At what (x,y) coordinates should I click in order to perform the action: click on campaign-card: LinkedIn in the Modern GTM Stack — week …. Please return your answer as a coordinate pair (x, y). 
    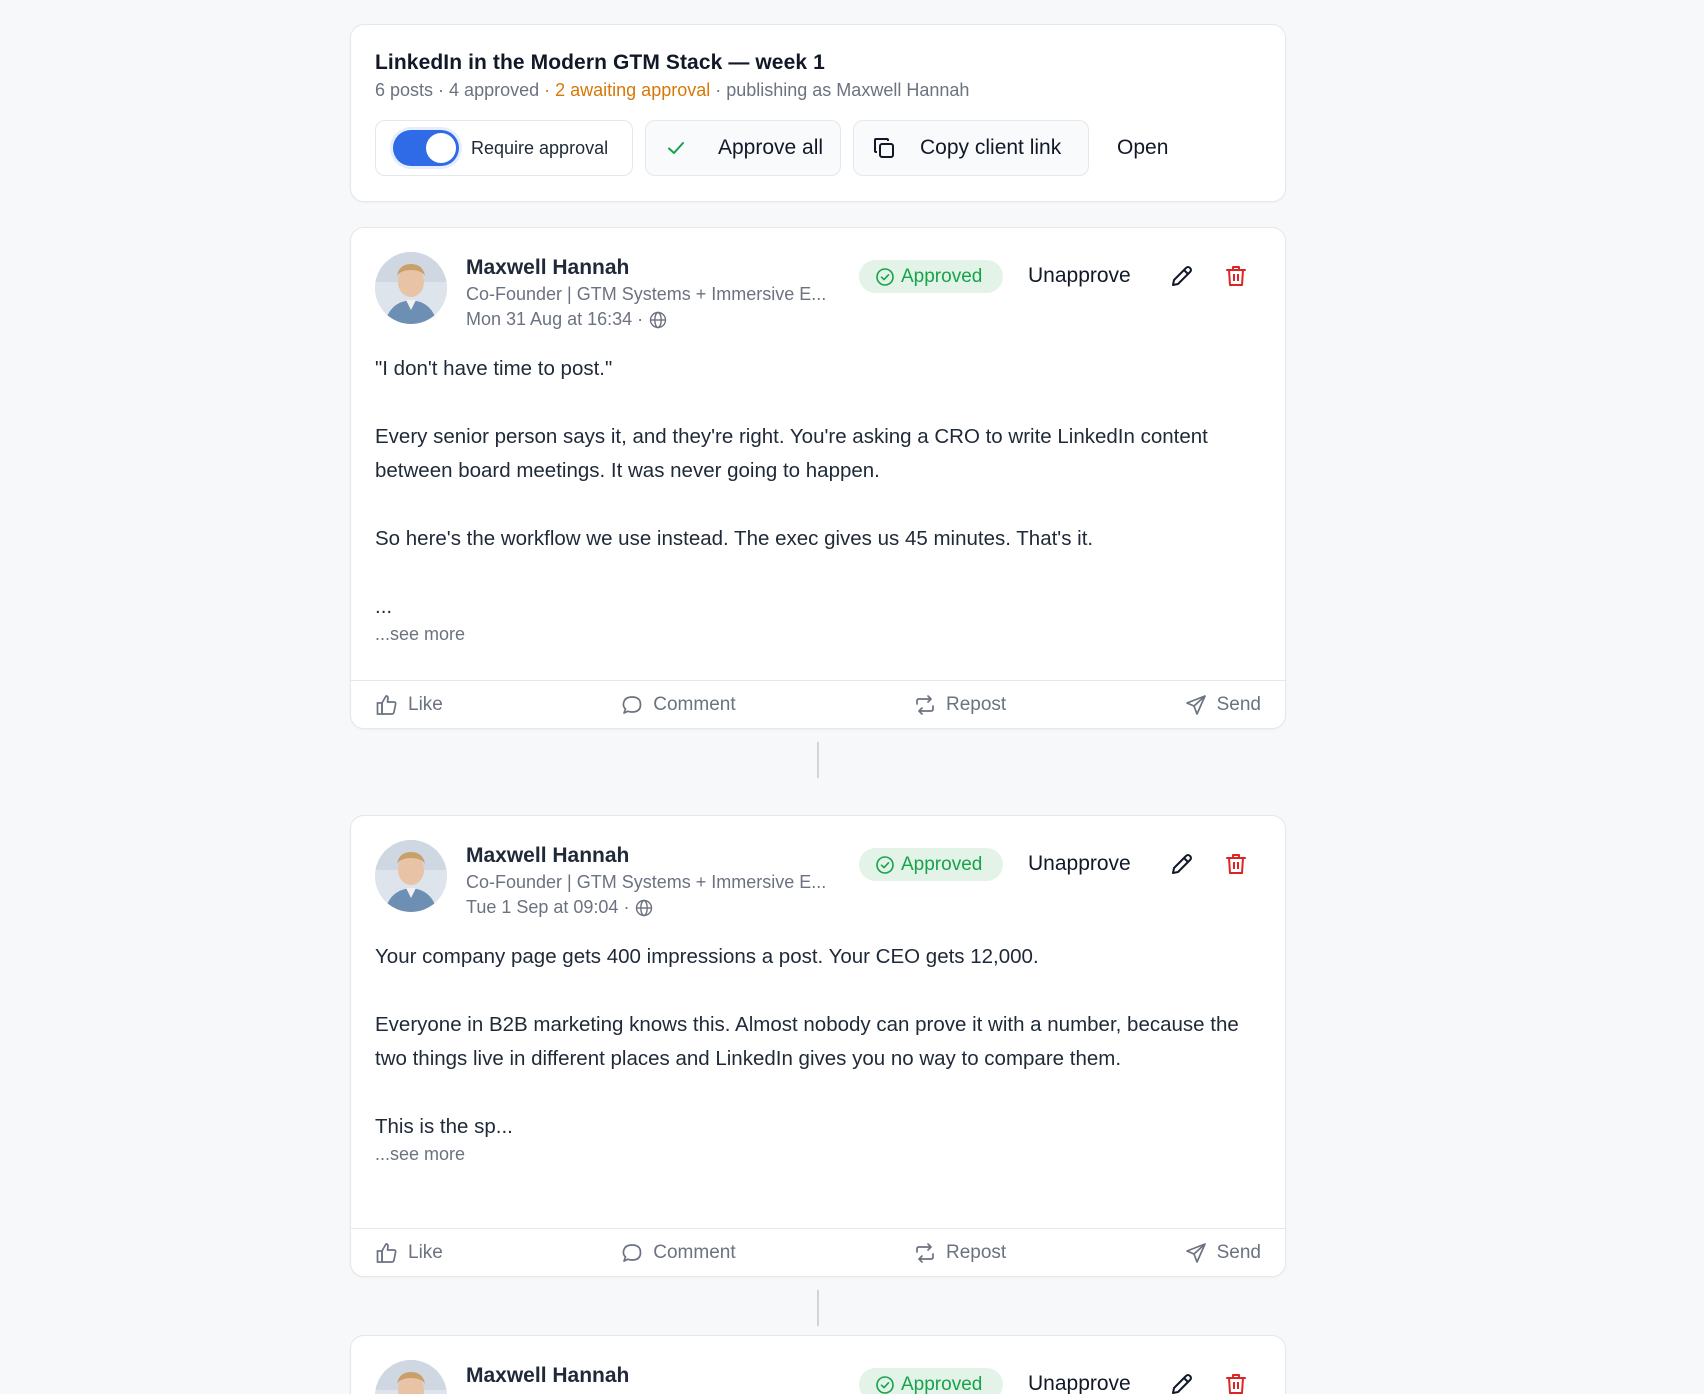
    Looking at the image, I should click on (818, 113).